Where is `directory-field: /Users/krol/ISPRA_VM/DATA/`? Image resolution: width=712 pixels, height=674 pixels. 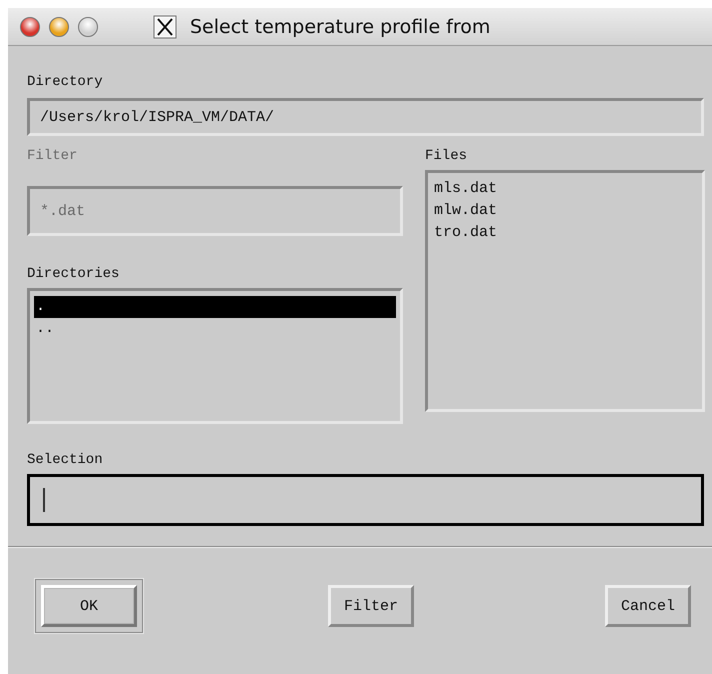 directory-field: /Users/krol/ISPRA_VM/DATA/ is located at coordinates (365, 117).